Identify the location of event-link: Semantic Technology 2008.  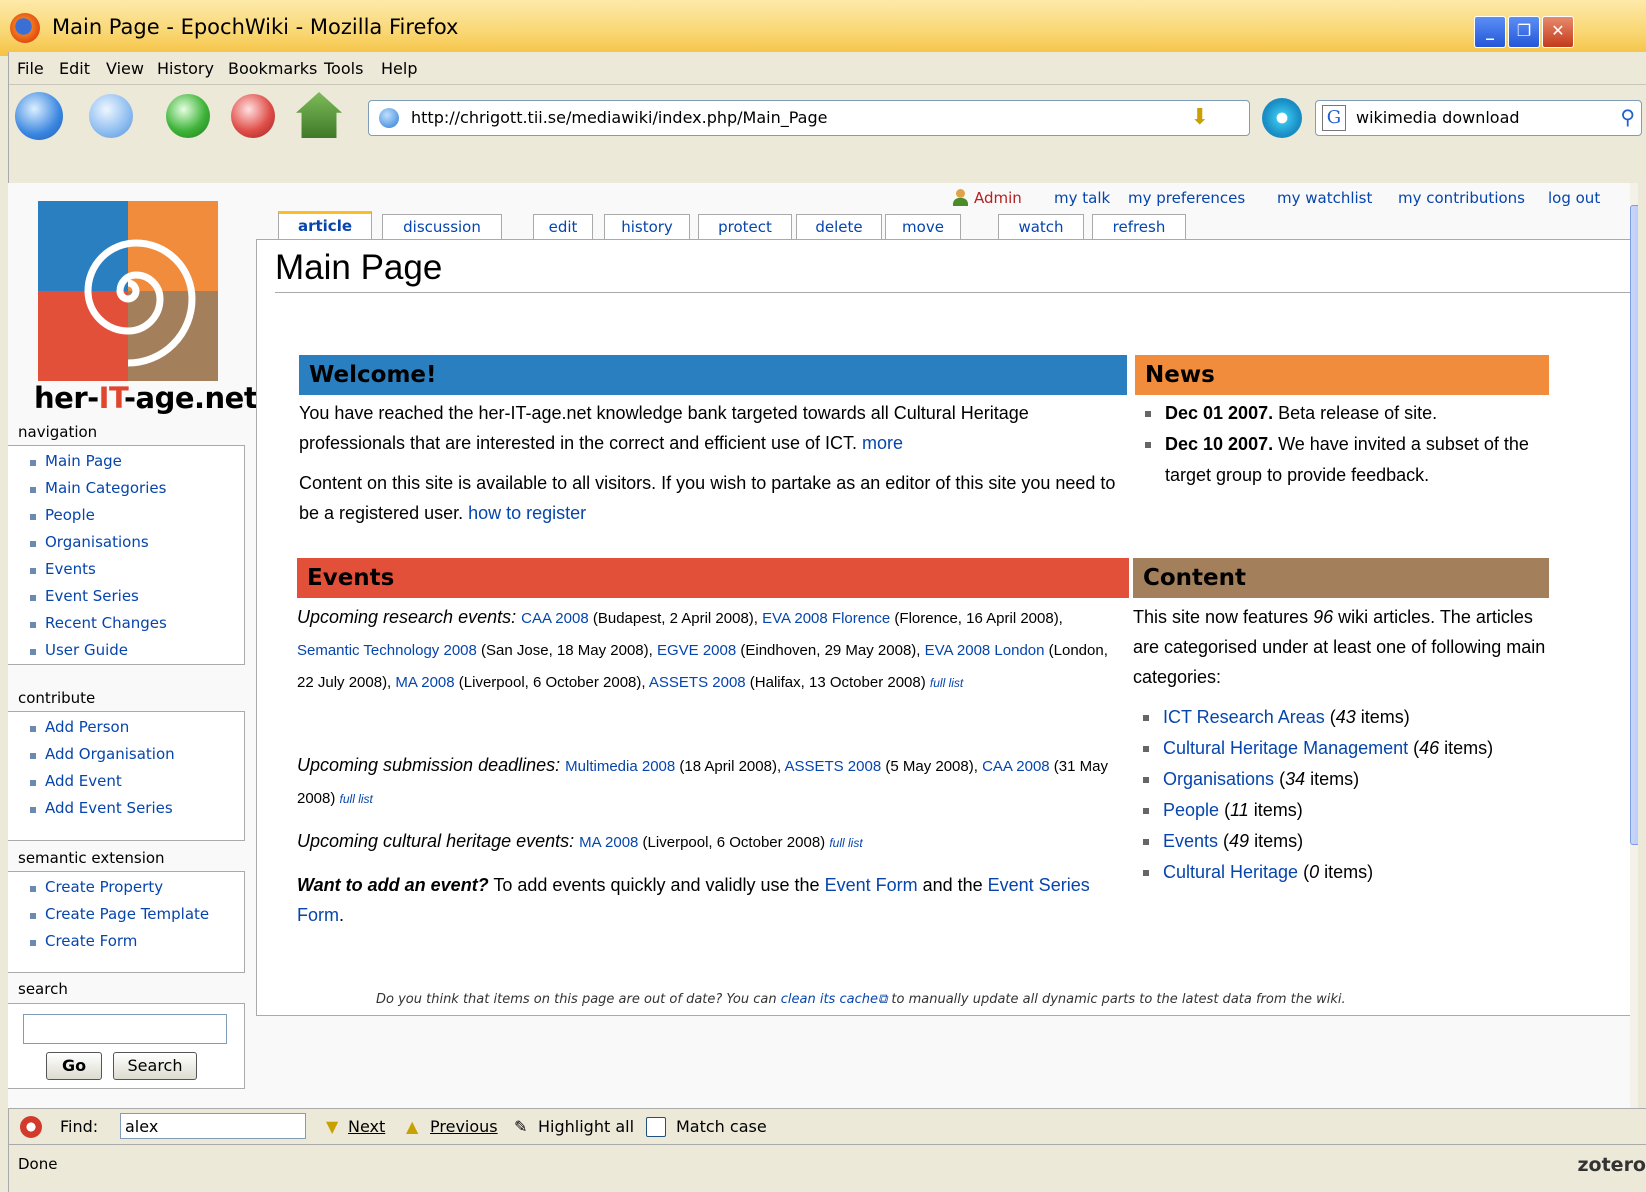
(387, 650).